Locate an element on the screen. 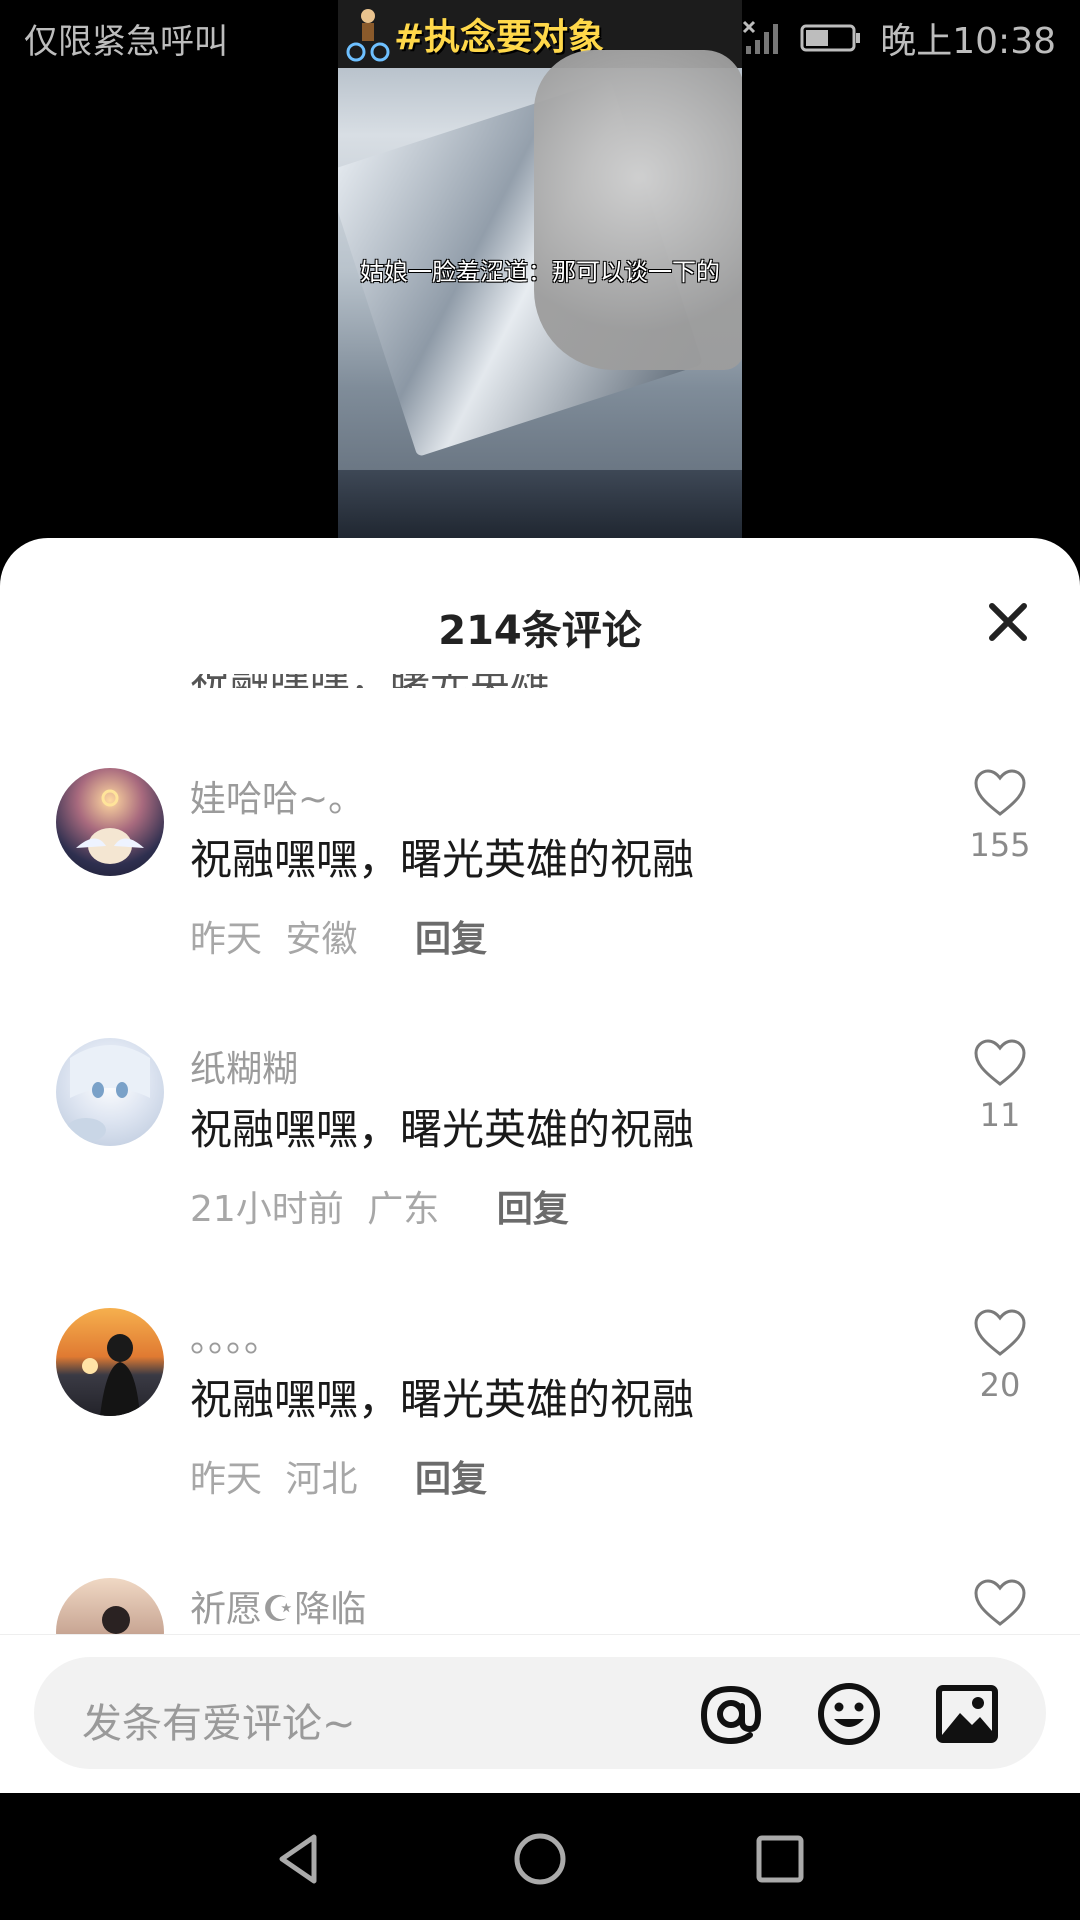 This screenshot has width=1080, height=1920. home-icon is located at coordinates (540, 1859).